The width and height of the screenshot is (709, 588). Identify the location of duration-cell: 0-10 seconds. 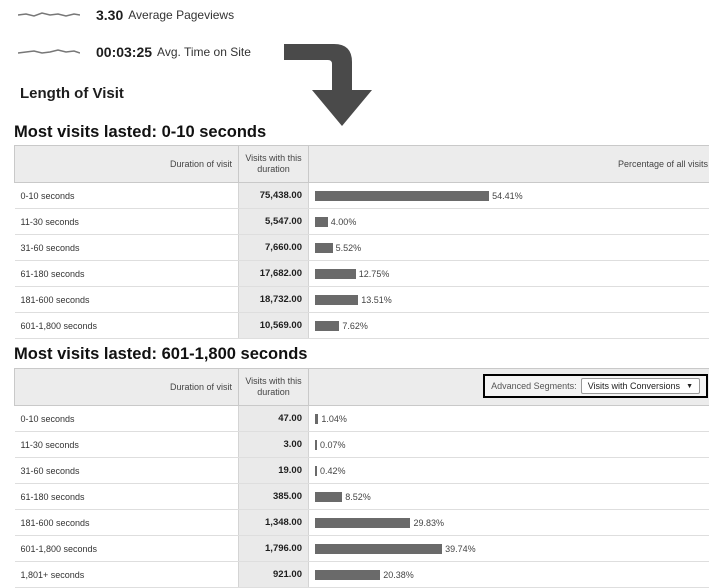
(127, 419).